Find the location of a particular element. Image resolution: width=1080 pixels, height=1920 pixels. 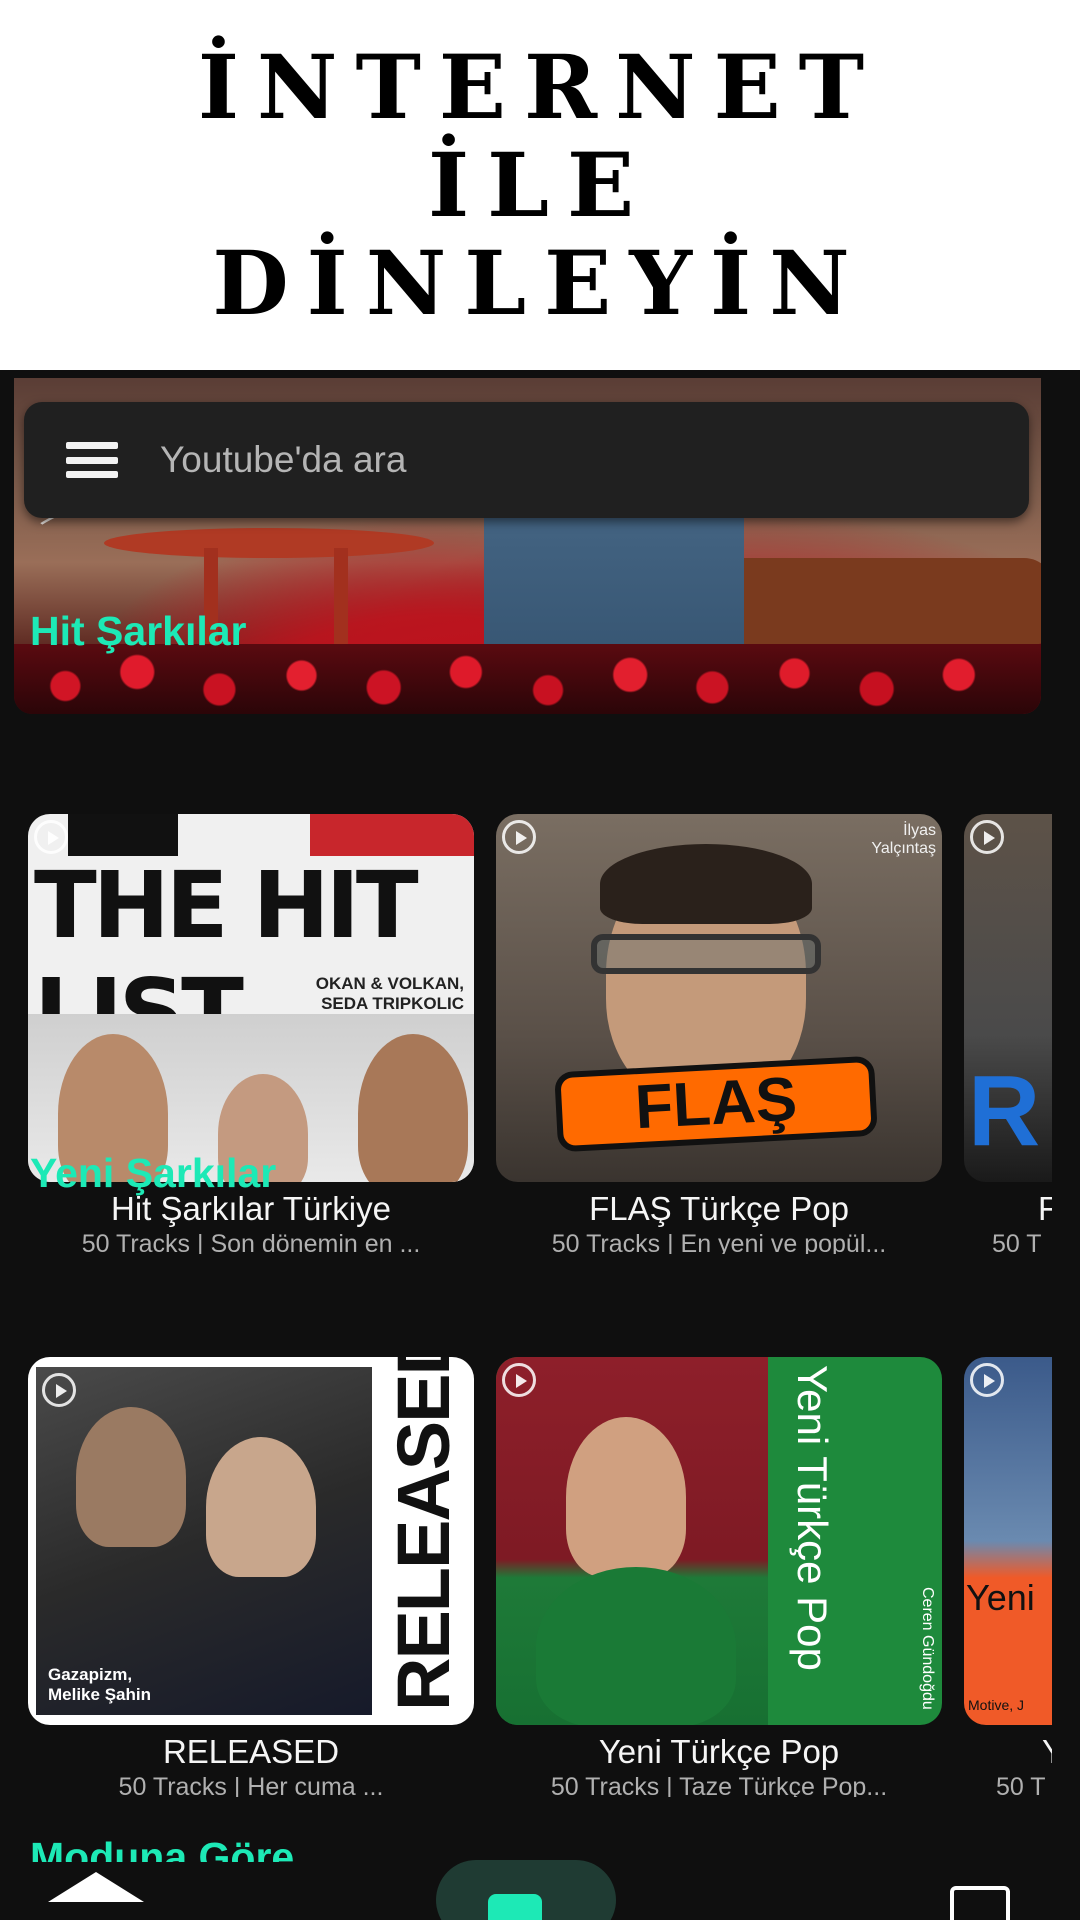

playlist-cover: FLAŞ İlyas Yalçıntaş is located at coordinates (719, 998).